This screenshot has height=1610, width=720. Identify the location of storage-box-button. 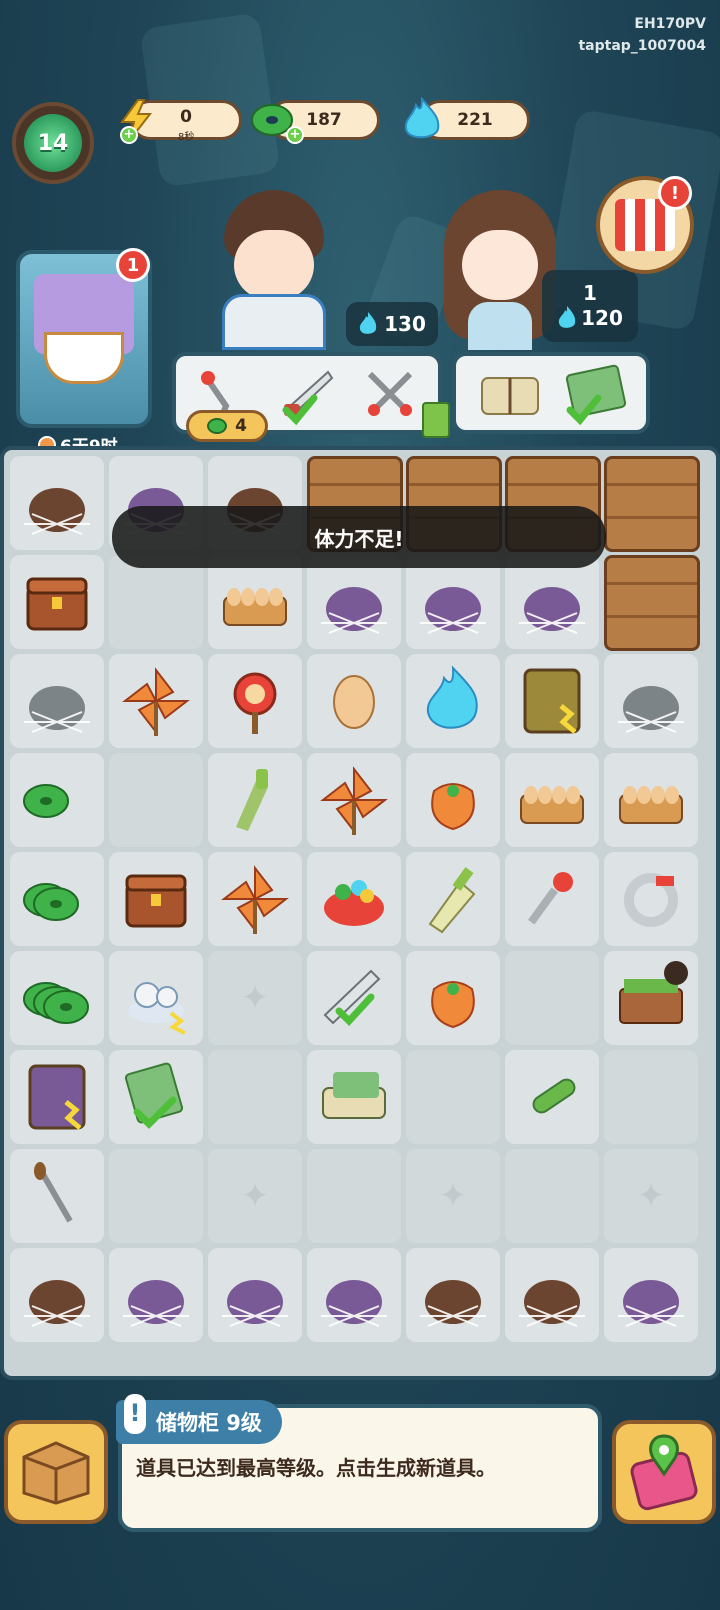
(56, 1472).